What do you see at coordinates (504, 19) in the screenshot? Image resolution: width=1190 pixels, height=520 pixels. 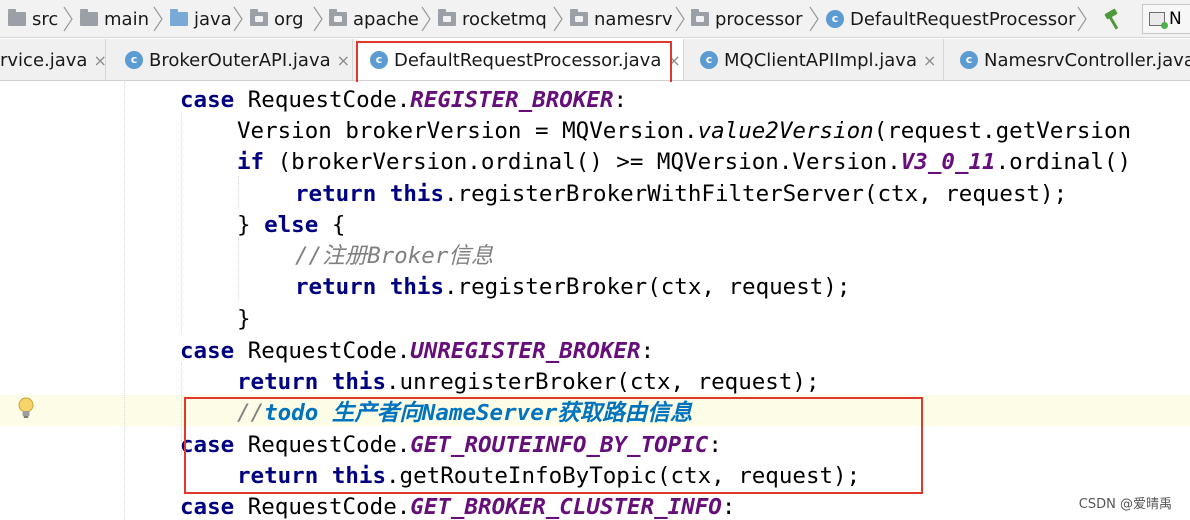 I see `breadcrumb-label: rocketmq` at bounding box center [504, 19].